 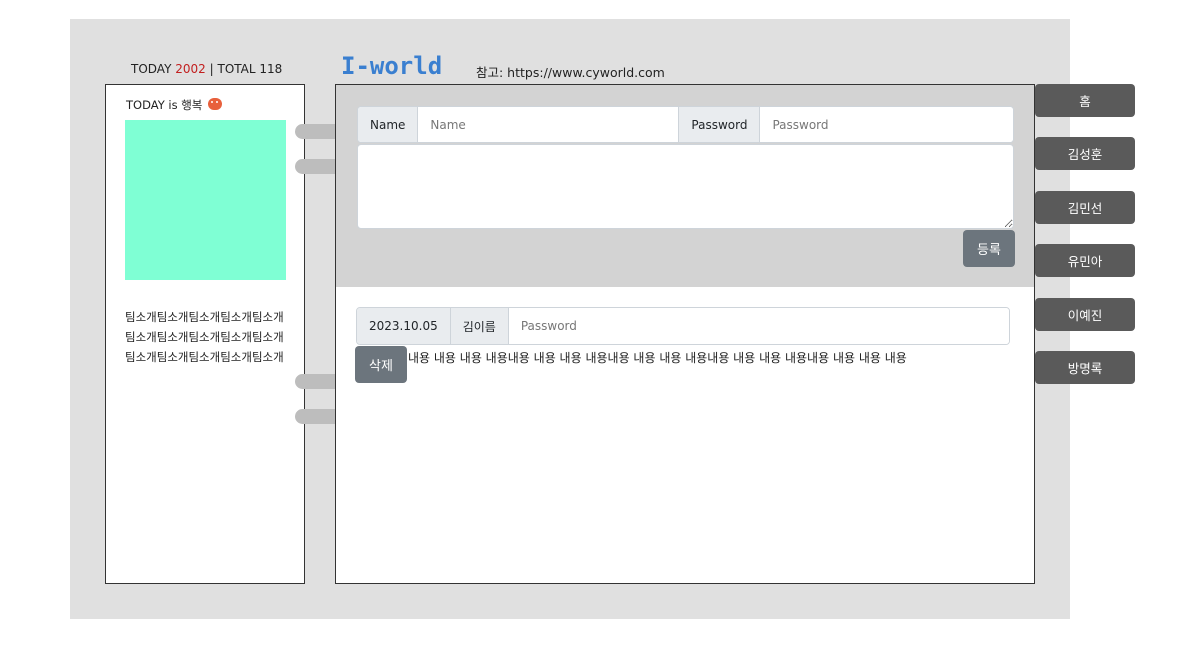 What do you see at coordinates (758, 326) in the screenshot?
I see `entry-password-input` at bounding box center [758, 326].